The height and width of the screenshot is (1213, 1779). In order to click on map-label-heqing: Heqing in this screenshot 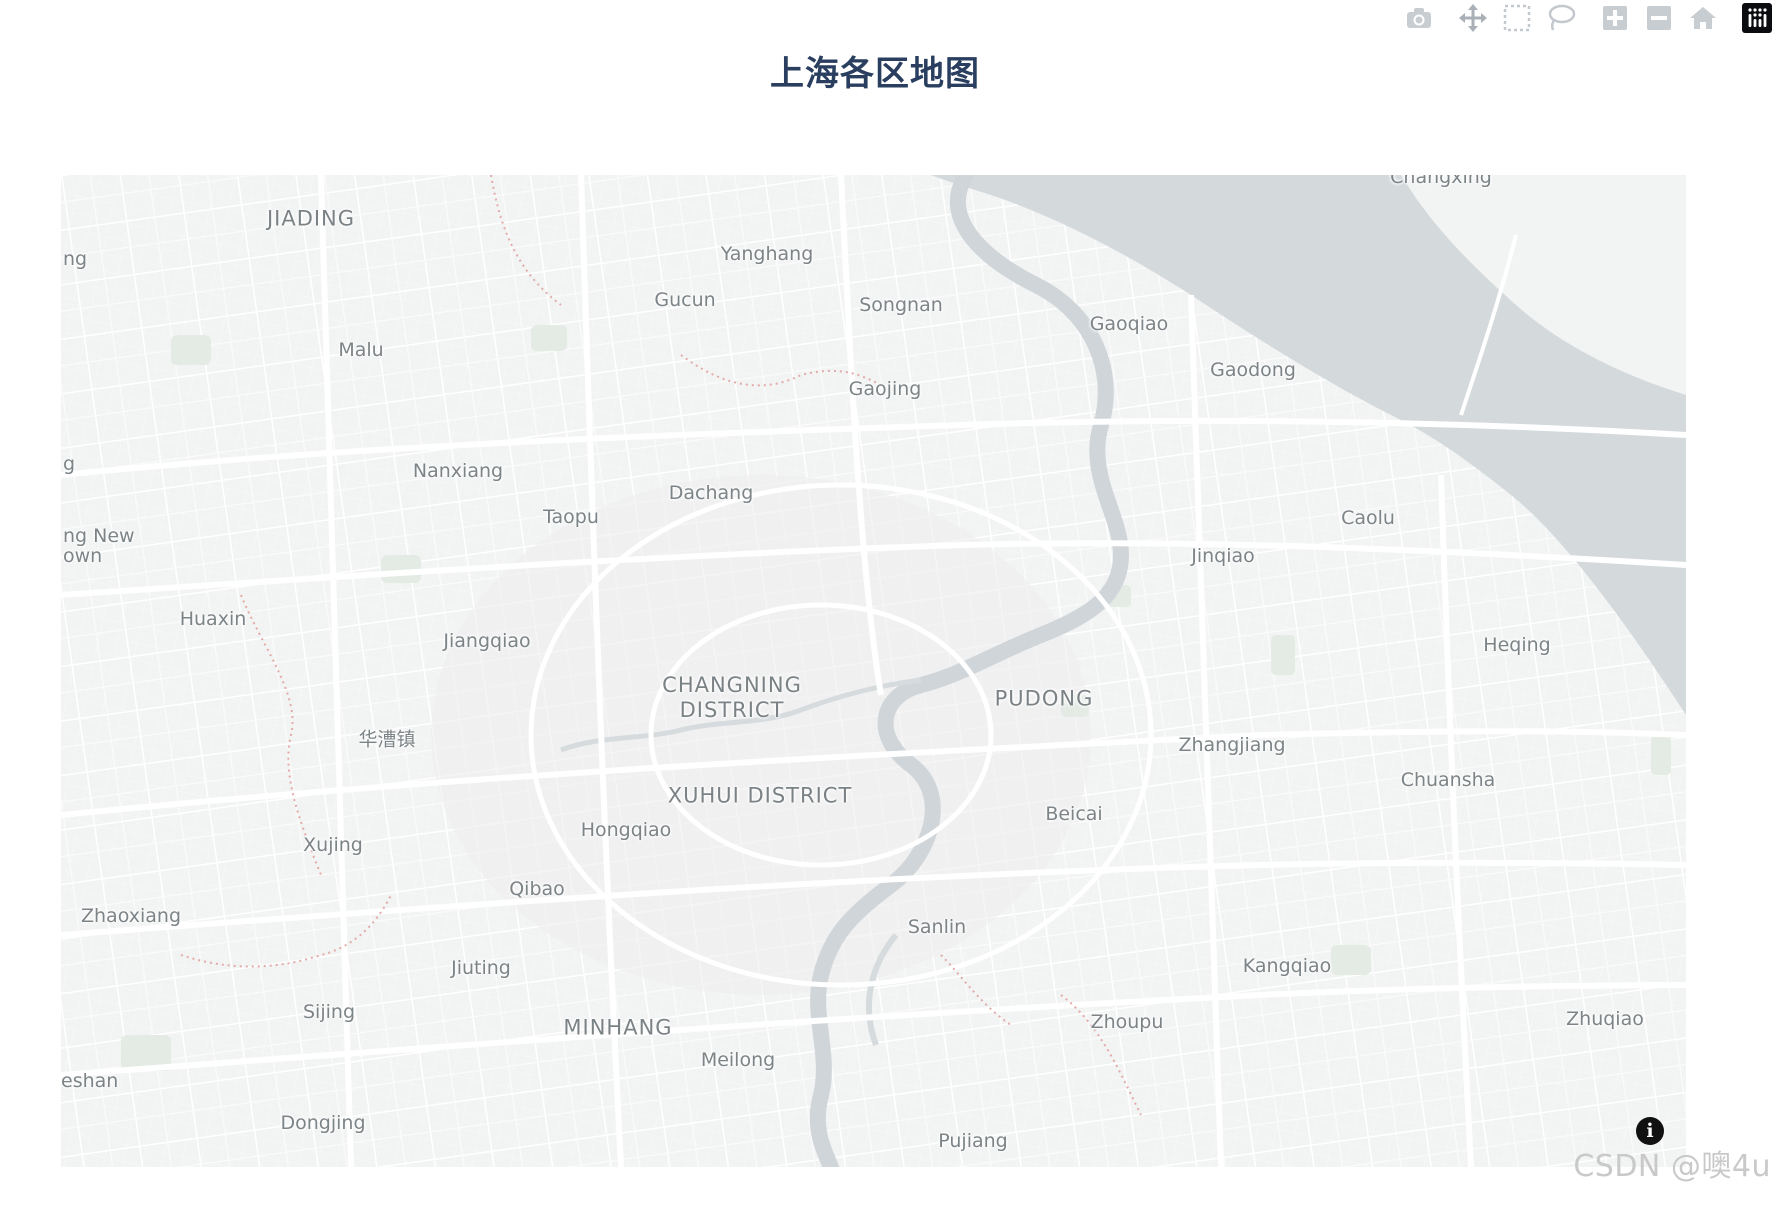, I will do `click(1517, 645)`.